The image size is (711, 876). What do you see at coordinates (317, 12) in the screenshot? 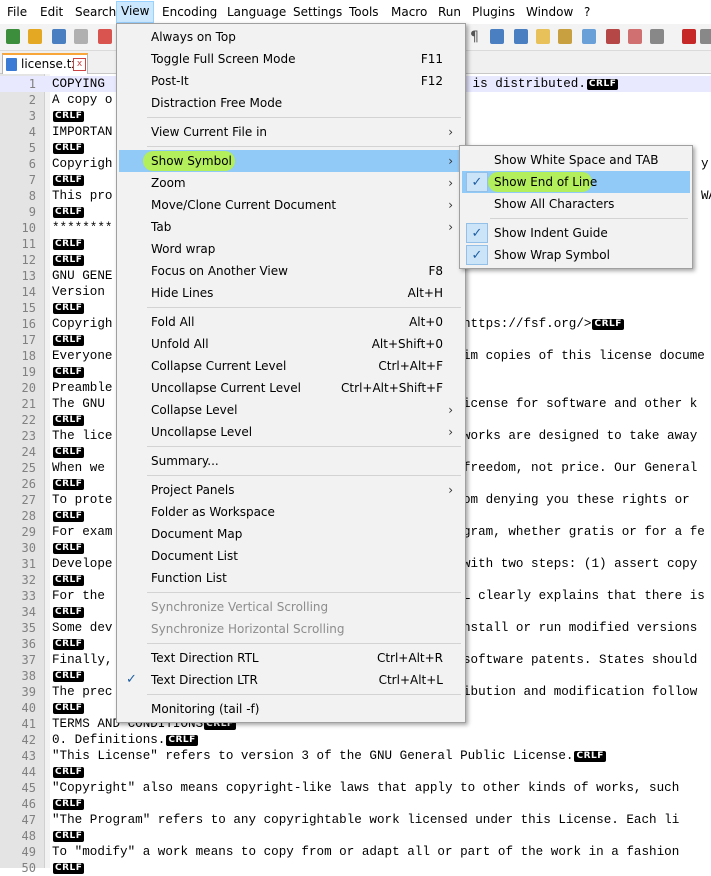
I see `menu-settings: Settings` at bounding box center [317, 12].